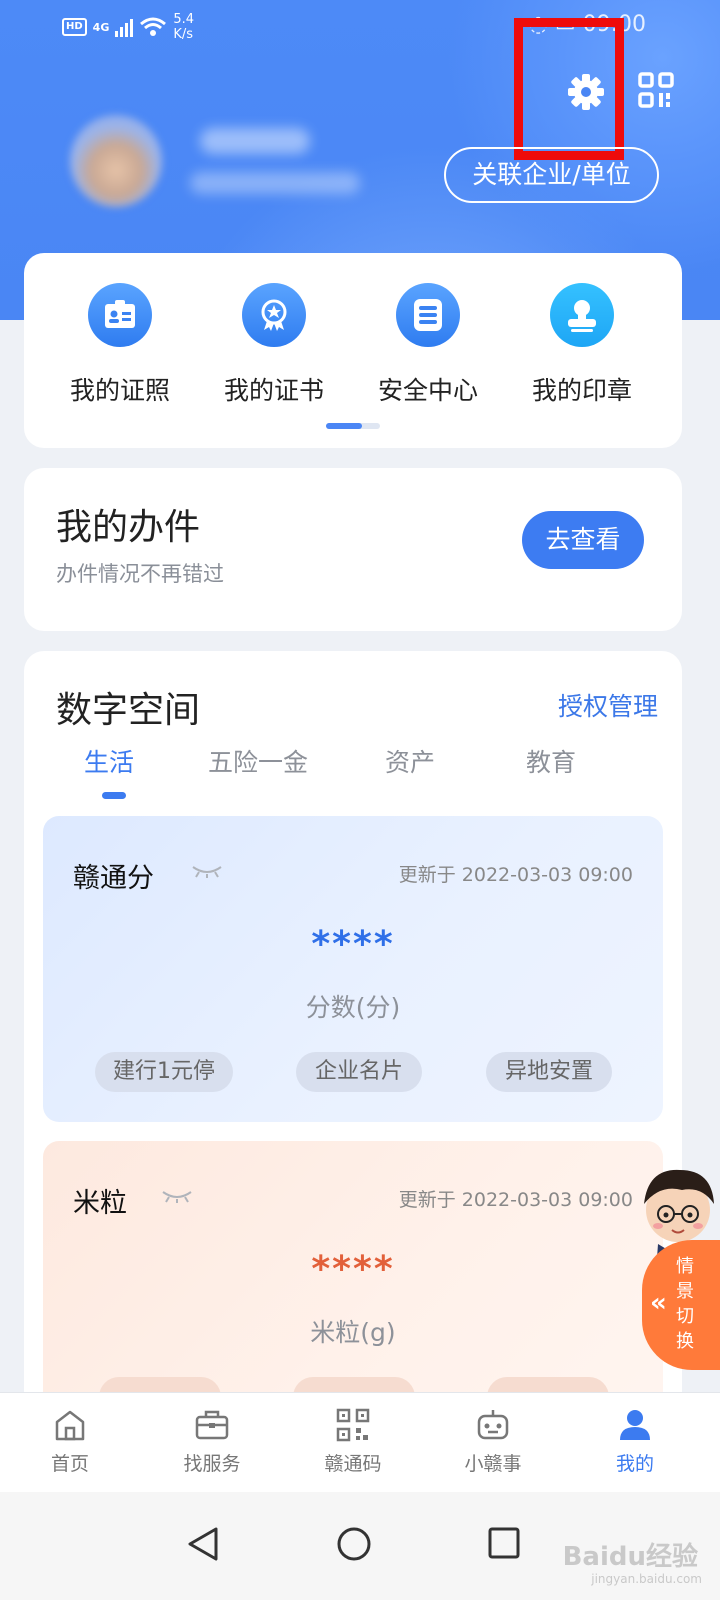 This screenshot has width=720, height=1600. What do you see at coordinates (128, 710) in the screenshot?
I see `digital-space-title: 数字空间` at bounding box center [128, 710].